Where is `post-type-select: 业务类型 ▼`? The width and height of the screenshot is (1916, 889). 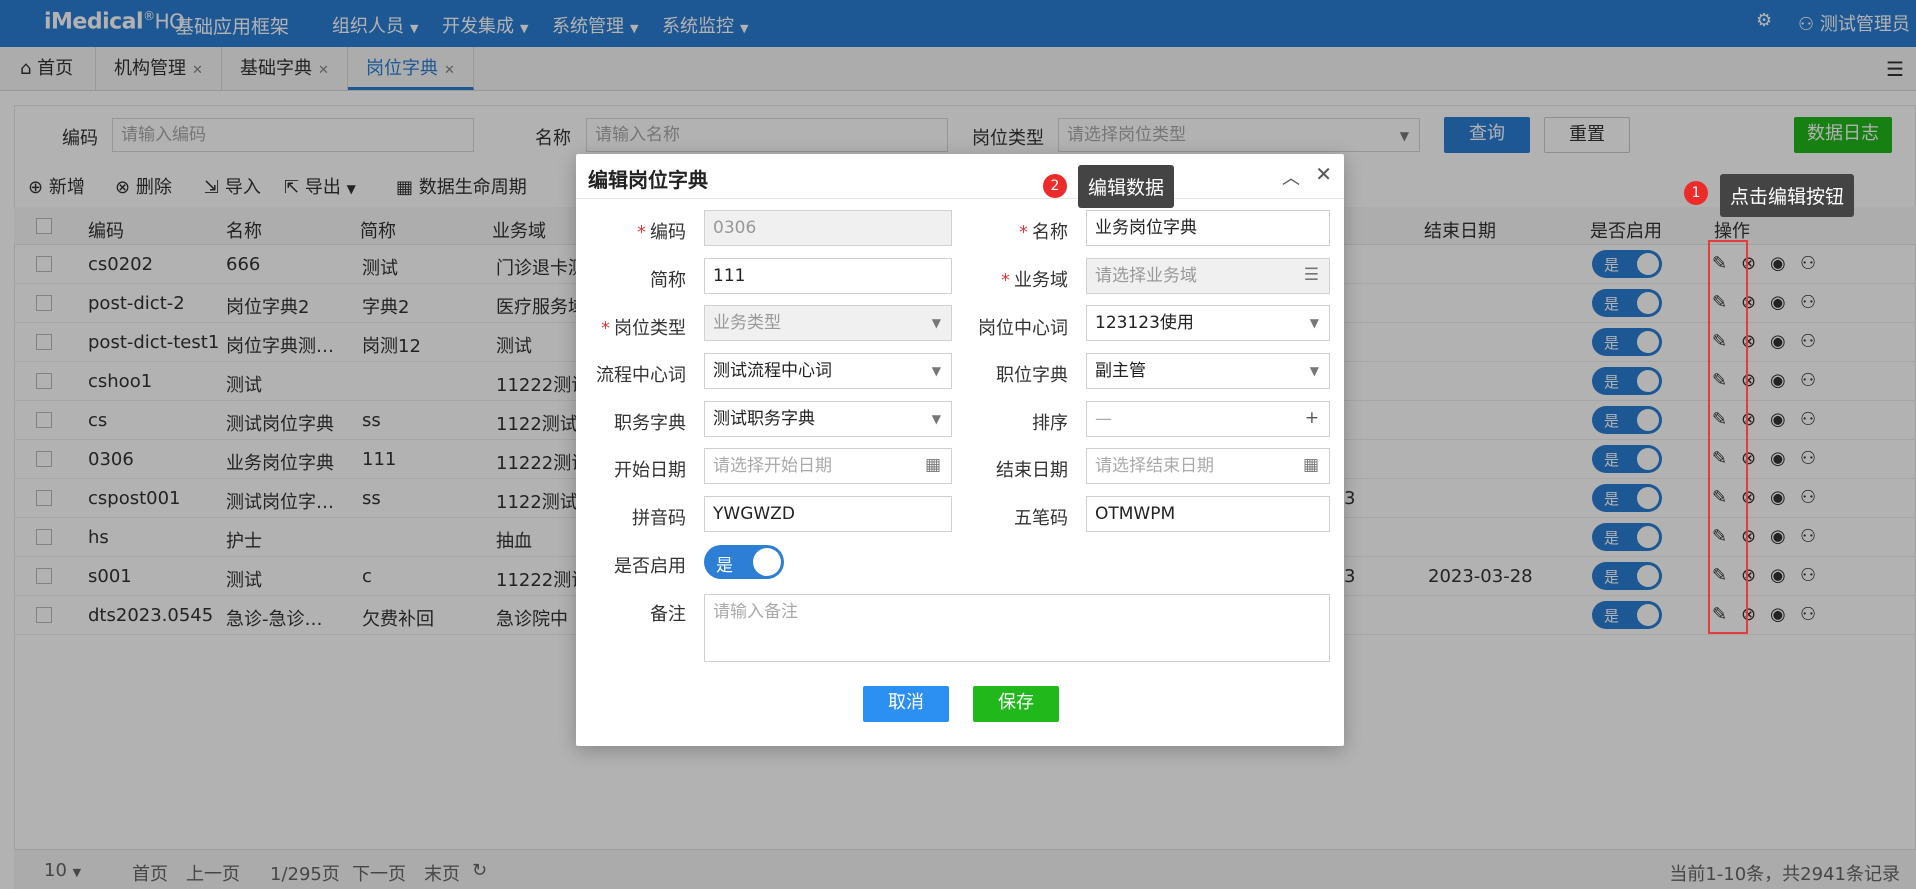
post-type-select: 业务类型 ▼ is located at coordinates (828, 323).